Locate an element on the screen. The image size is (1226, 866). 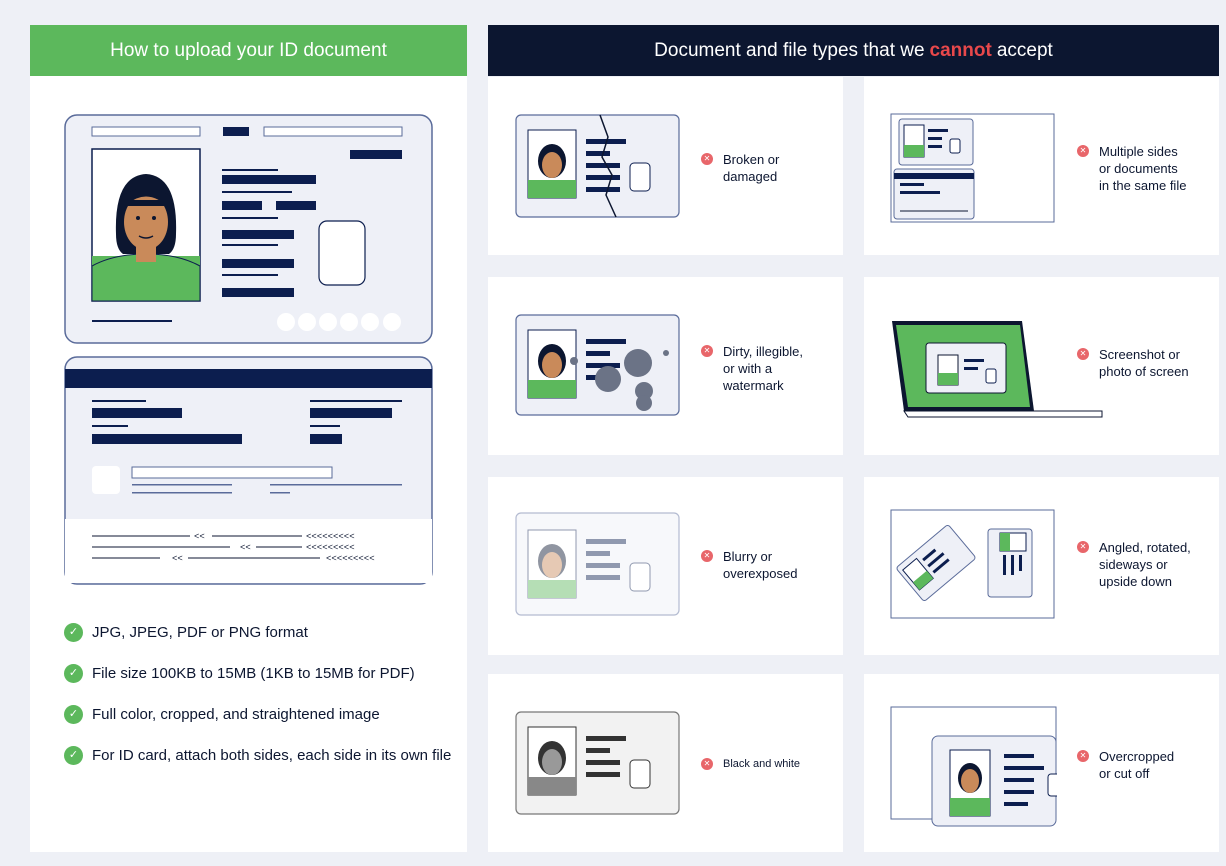
broken-id-icon is located at coordinates (597, 166).